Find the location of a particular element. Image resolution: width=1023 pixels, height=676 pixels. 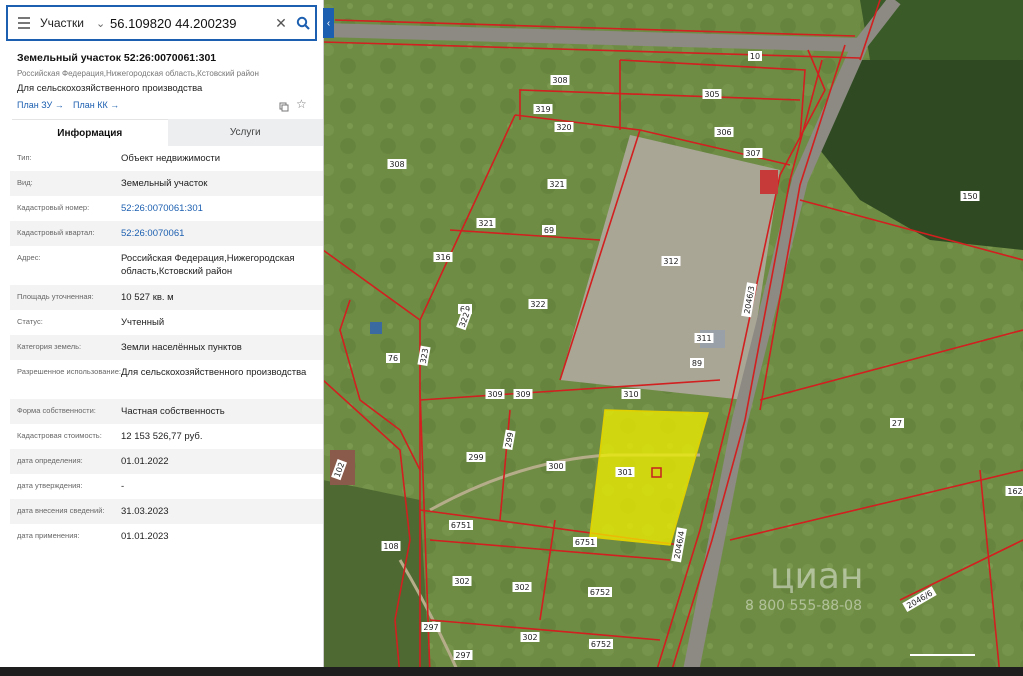

row-value: 52:26:0070061:301 is located at coordinates (222, 208).